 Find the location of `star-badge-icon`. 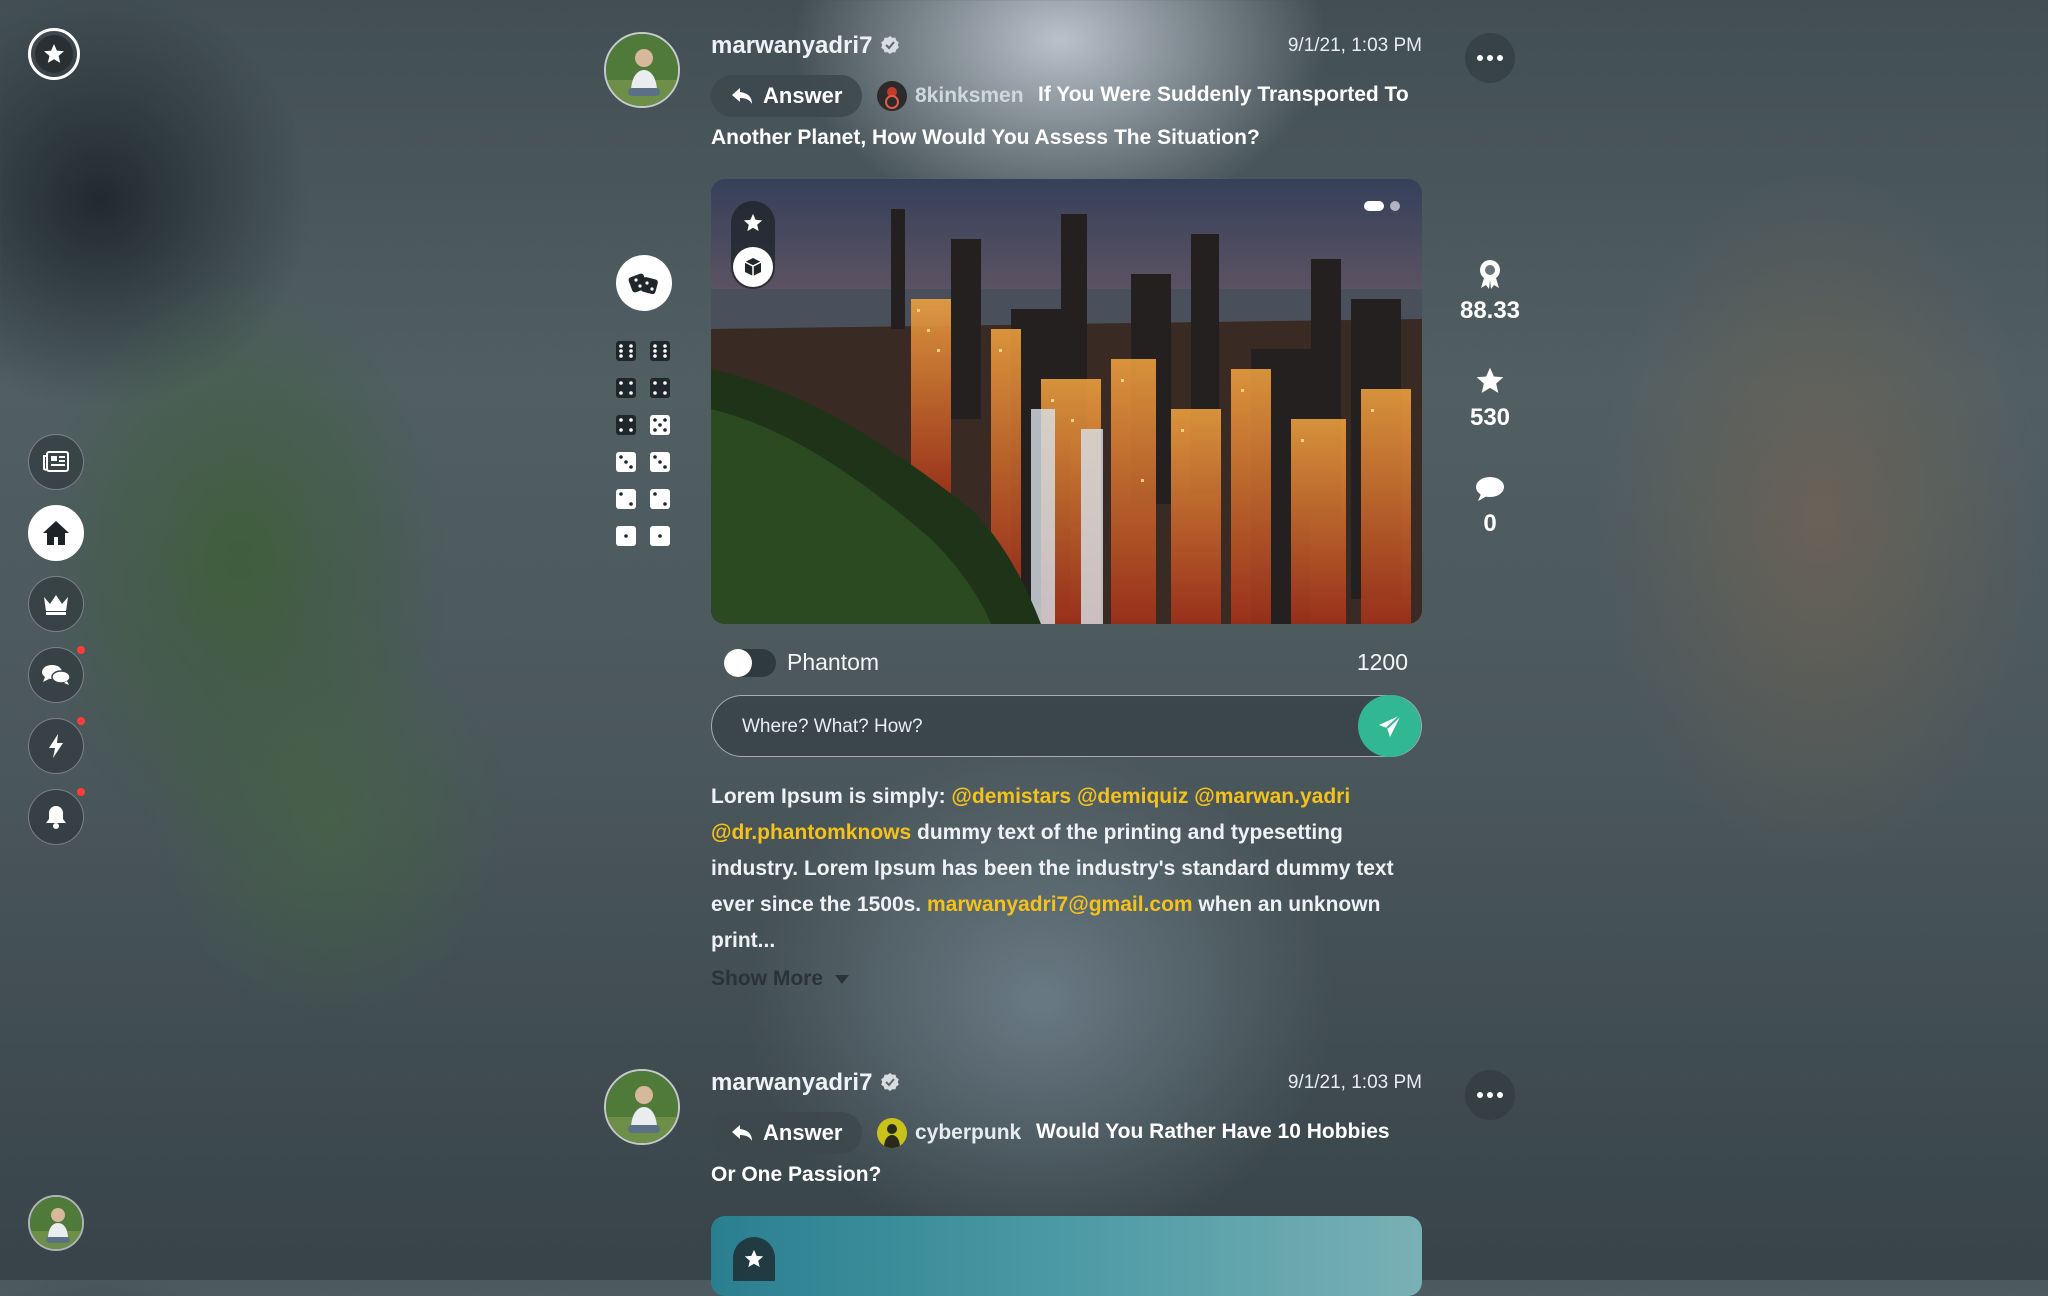

star-badge-icon is located at coordinates (54, 54).